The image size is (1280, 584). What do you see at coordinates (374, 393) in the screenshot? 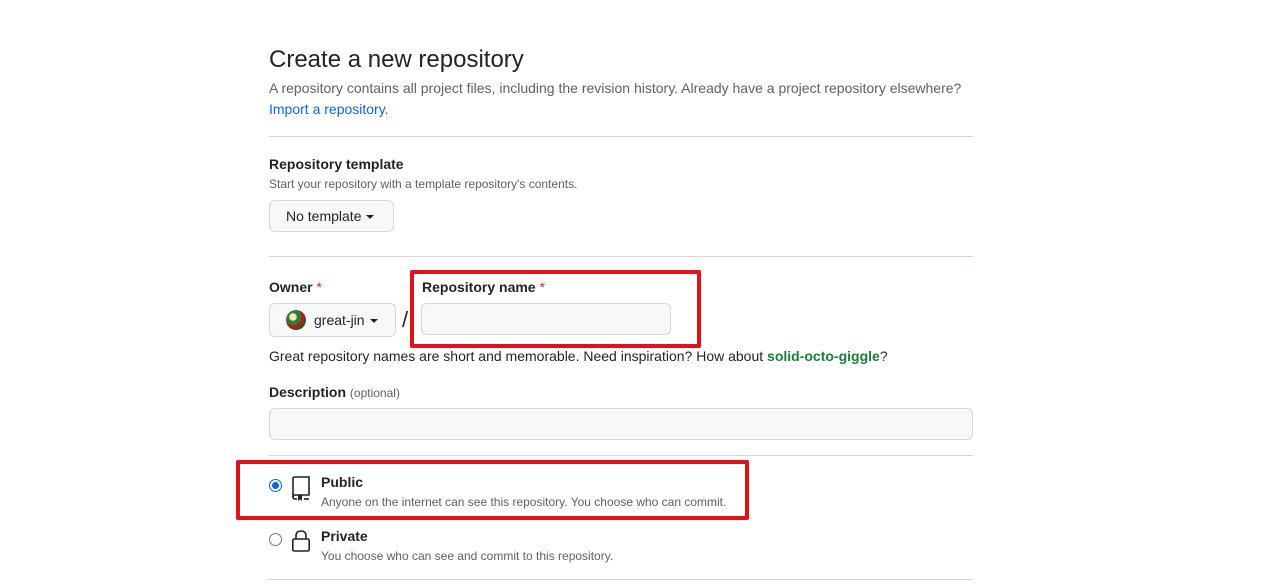
I see `description-optional: (optional)` at bounding box center [374, 393].